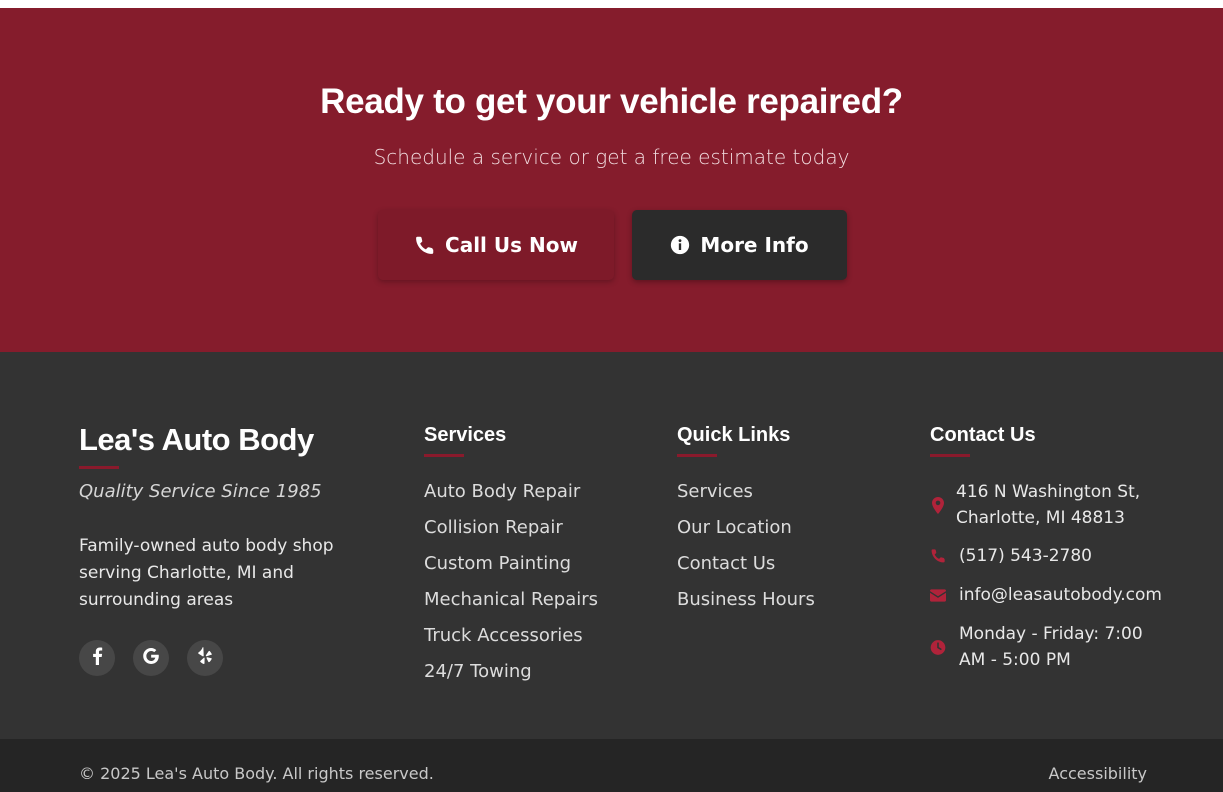  I want to click on more-info-button: More Info, so click(739, 245).